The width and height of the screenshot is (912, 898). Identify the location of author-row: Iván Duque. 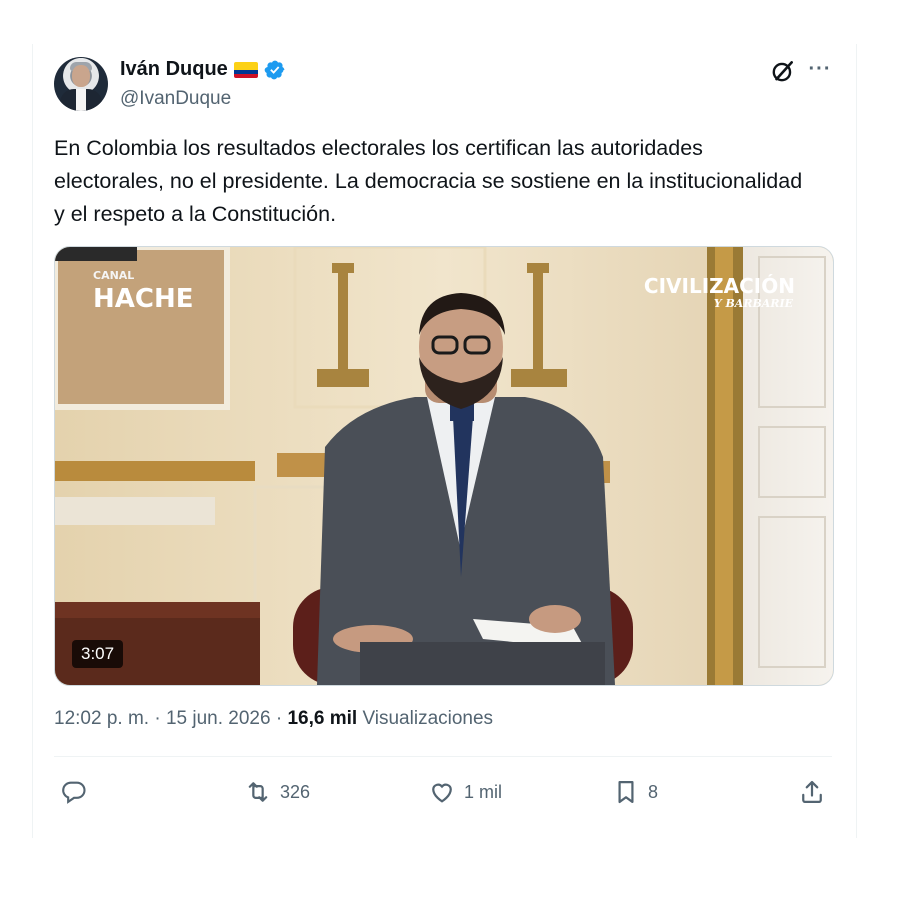
(203, 69).